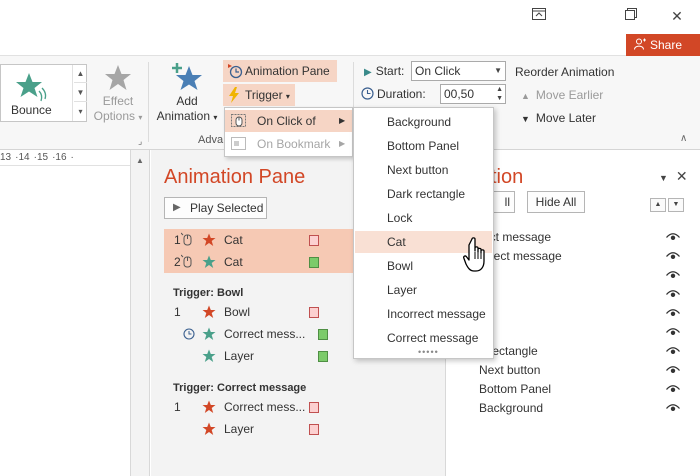 The width and height of the screenshot is (700, 476). I want to click on hide-all-button: Hide All, so click(556, 202).